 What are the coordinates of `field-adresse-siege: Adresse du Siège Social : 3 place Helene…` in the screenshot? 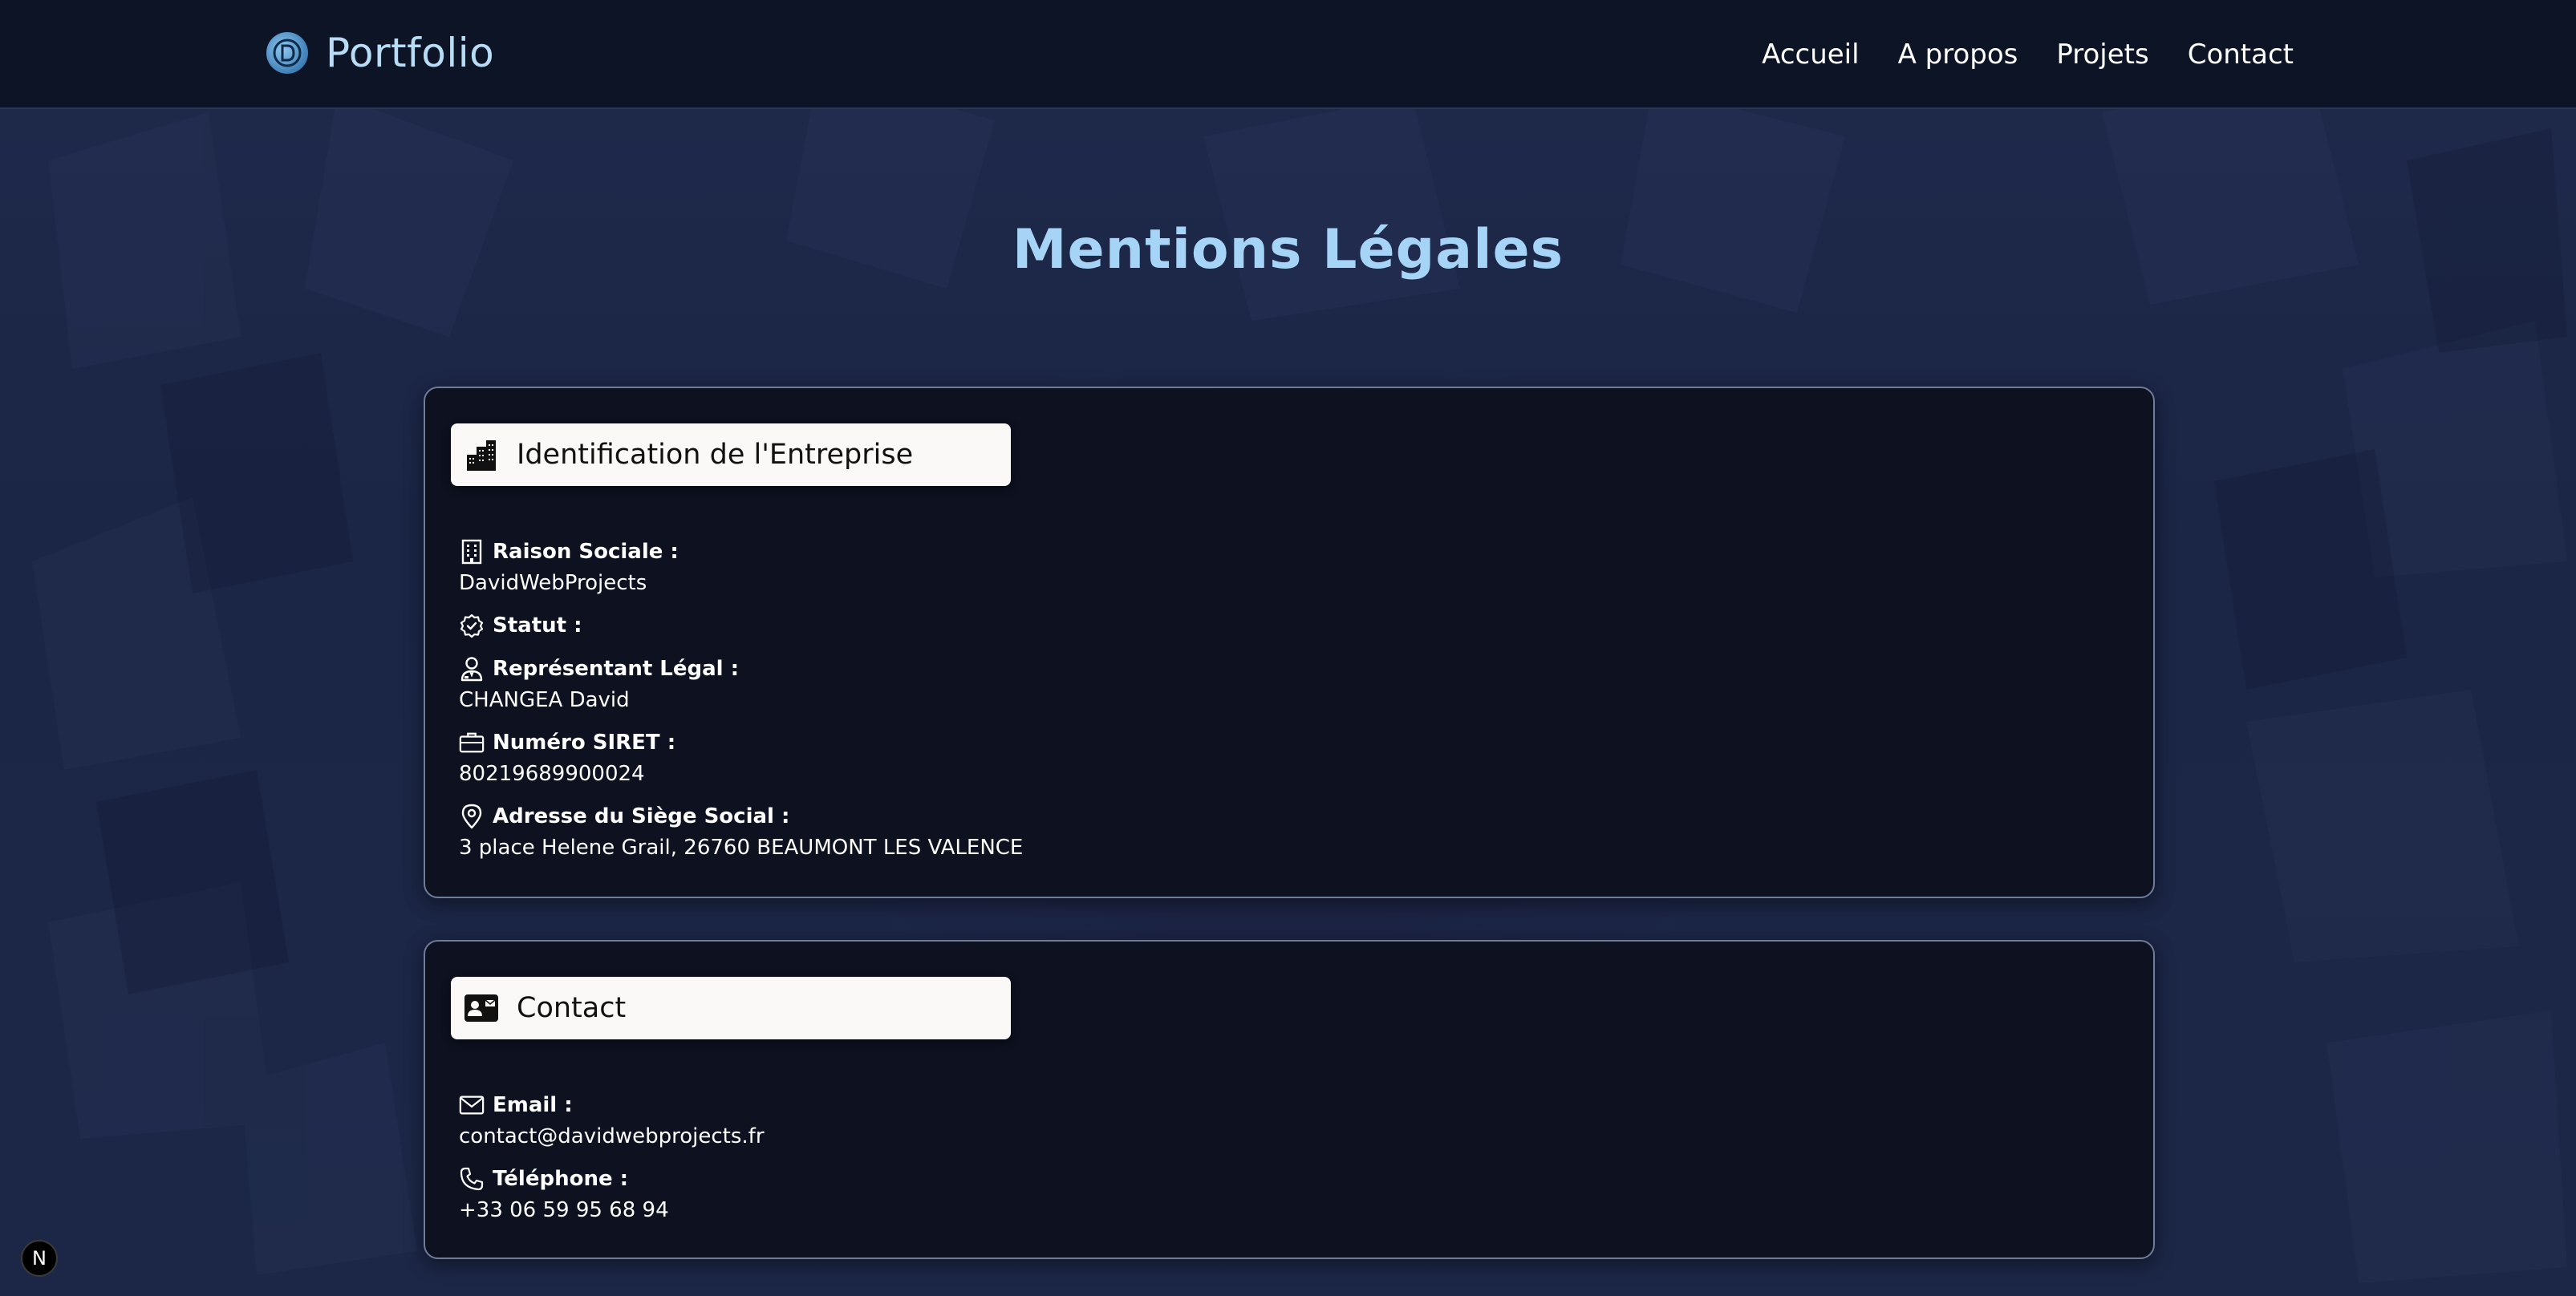 It's located at (741, 830).